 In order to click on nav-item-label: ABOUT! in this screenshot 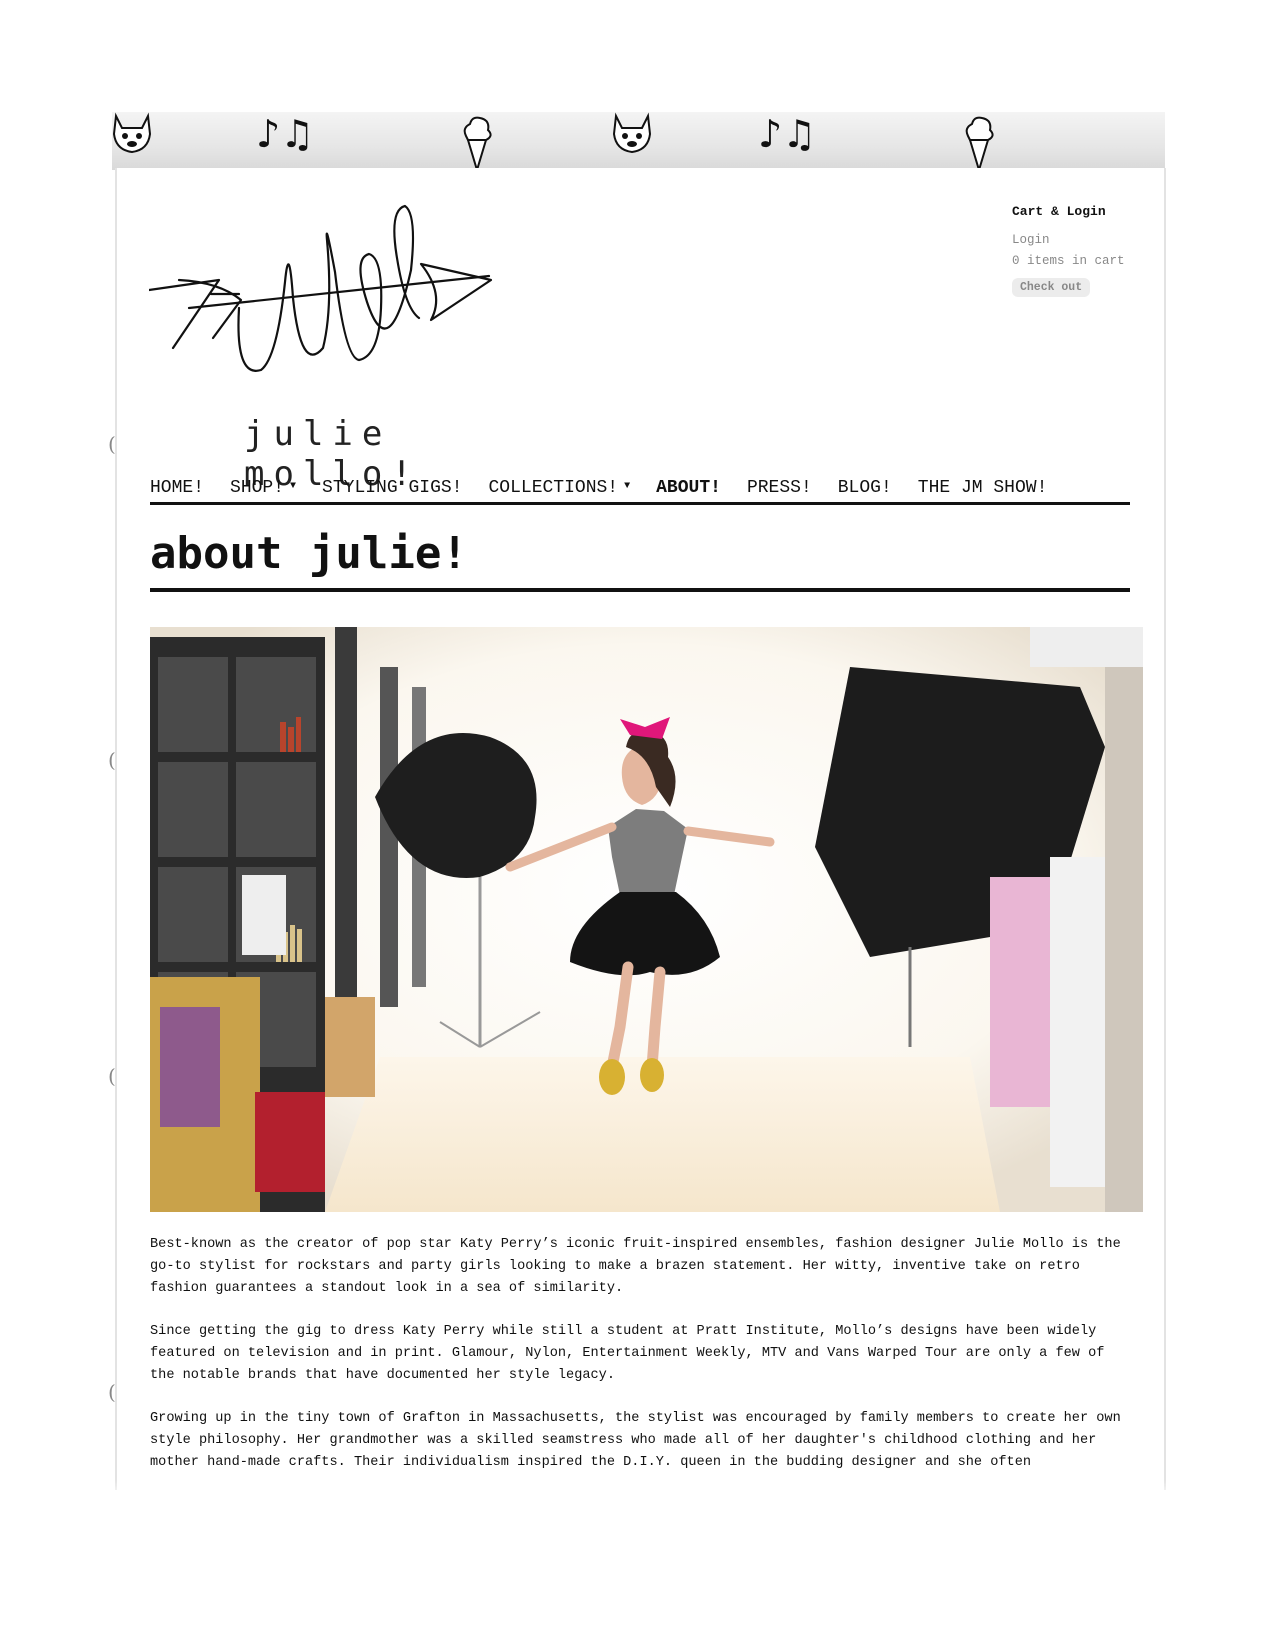, I will do `click(688, 488)`.